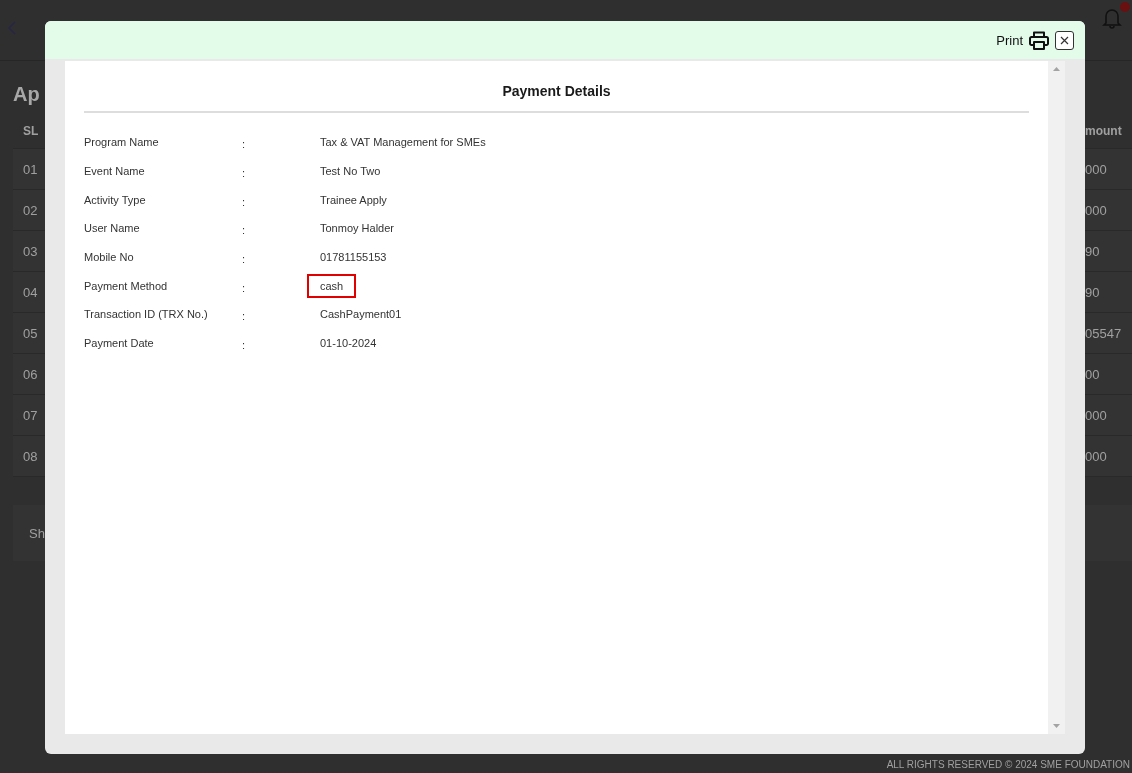 Image resolution: width=1132 pixels, height=773 pixels. Describe the element at coordinates (115, 171) in the screenshot. I see `field-label: Event Name` at that location.